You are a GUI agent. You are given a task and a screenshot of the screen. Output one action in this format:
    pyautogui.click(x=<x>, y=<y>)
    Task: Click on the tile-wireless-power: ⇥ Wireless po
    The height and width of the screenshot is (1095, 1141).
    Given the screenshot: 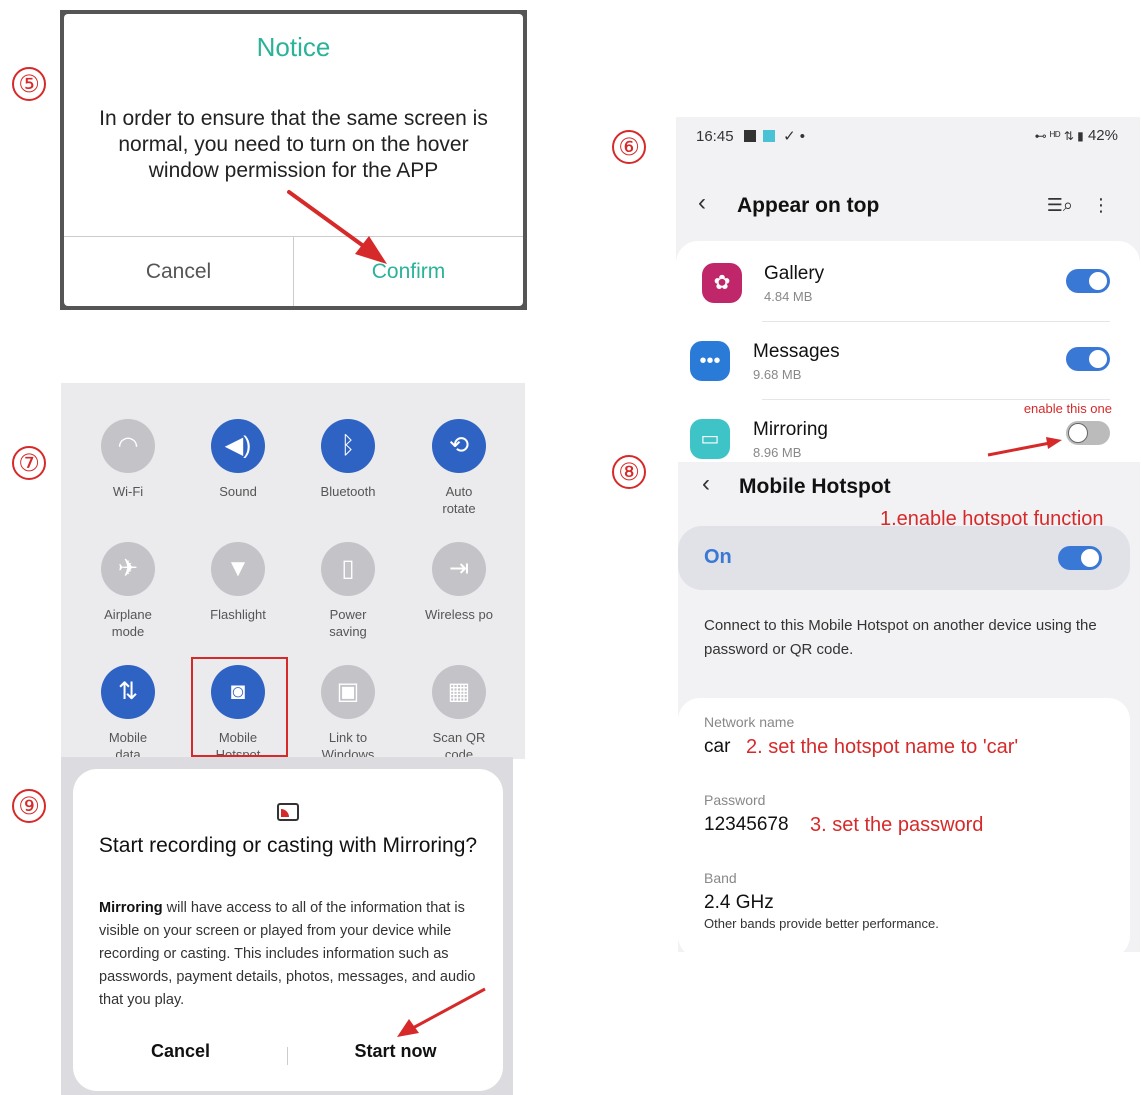 What is the action you would take?
    pyautogui.click(x=459, y=582)
    